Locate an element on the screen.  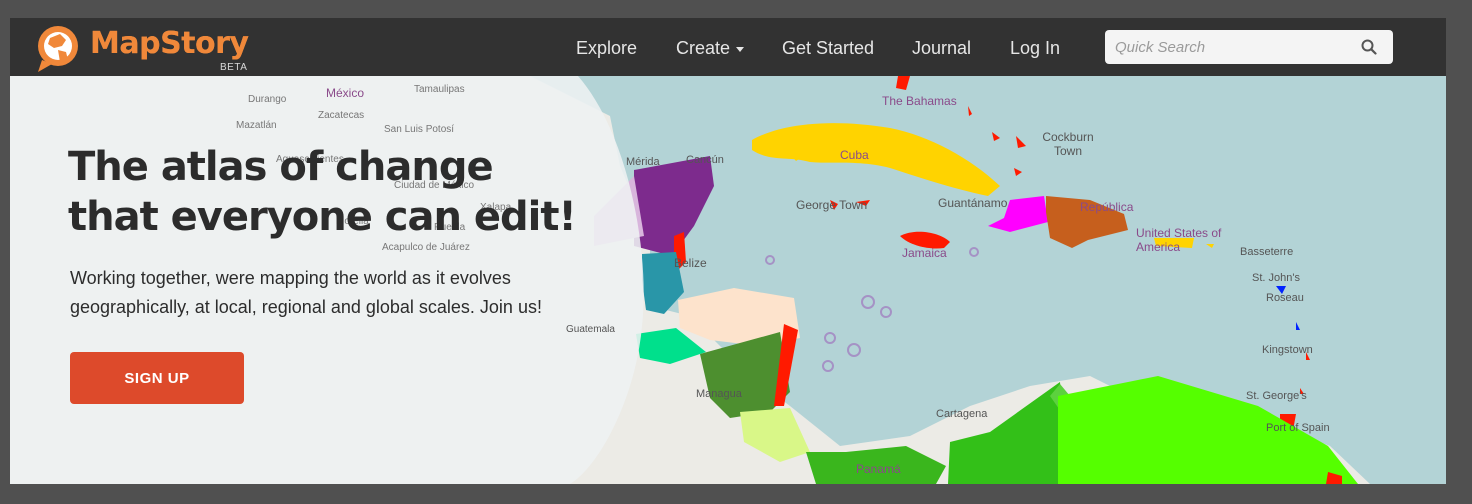
globe-speech-bubble-icon is located at coordinates (58, 49).